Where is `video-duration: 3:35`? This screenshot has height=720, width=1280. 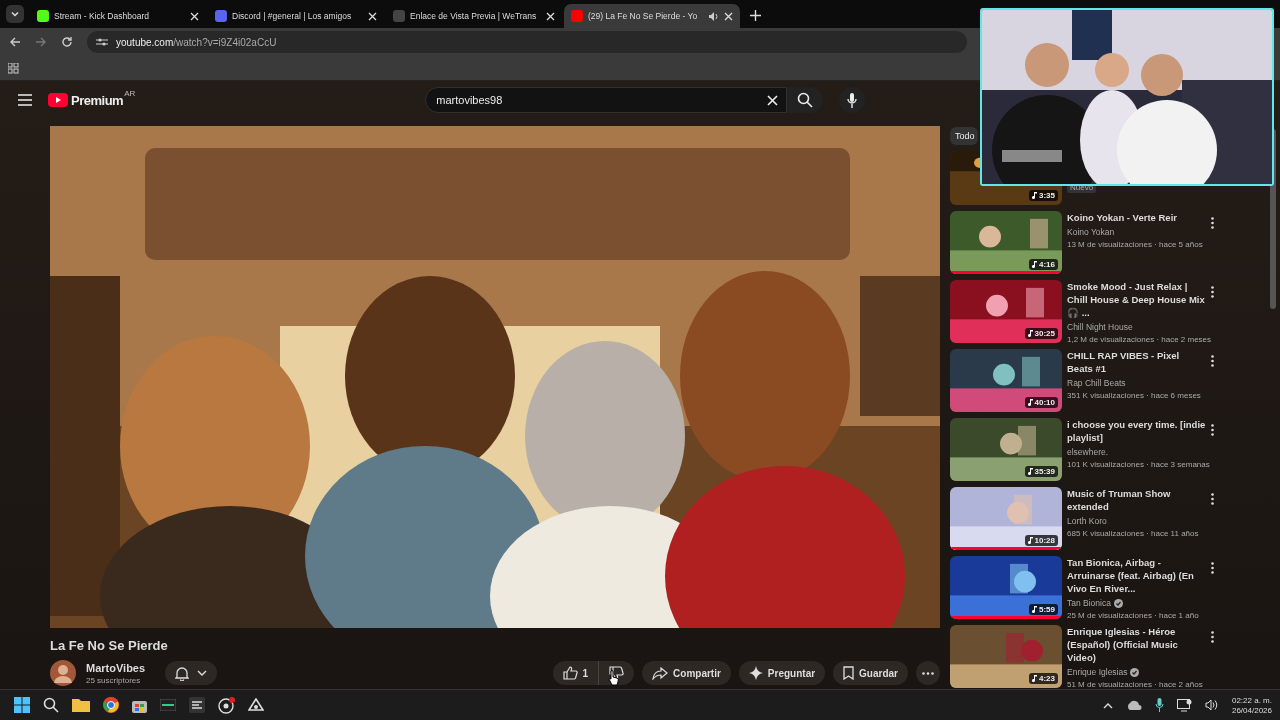
video-duration: 3:35 is located at coordinates (1047, 195).